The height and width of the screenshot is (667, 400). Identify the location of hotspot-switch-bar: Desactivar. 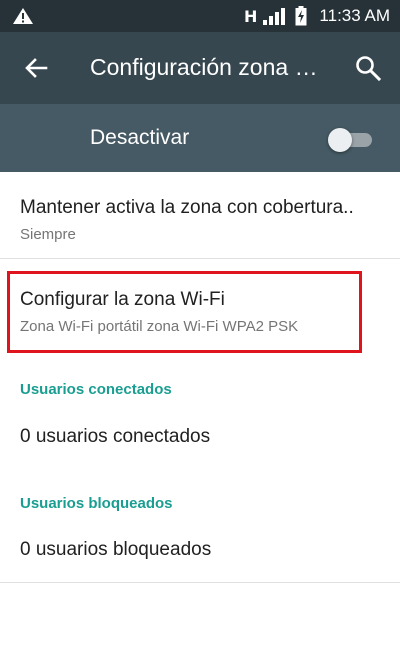
(200, 138).